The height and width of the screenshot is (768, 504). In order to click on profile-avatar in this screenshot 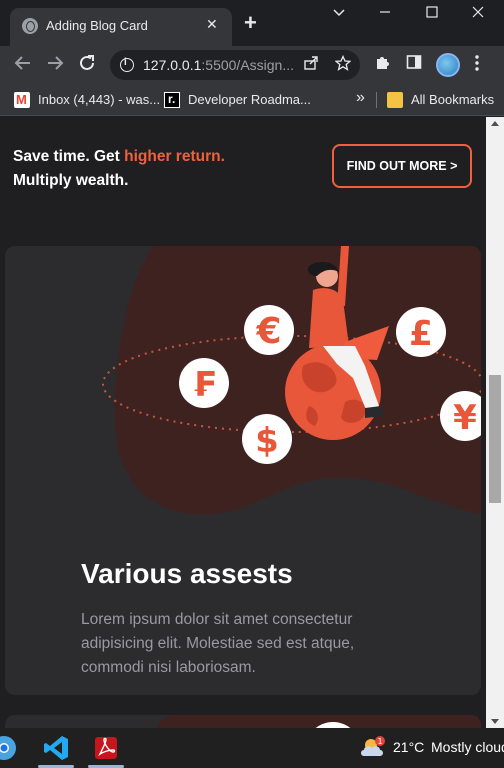, I will do `click(448, 65)`.